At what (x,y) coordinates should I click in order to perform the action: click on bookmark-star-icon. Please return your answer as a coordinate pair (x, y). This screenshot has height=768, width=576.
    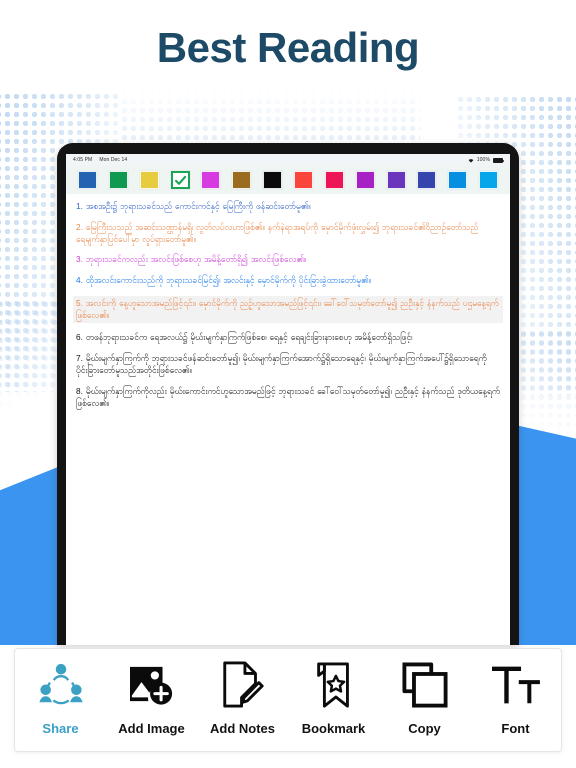
    Looking at the image, I should click on (334, 685).